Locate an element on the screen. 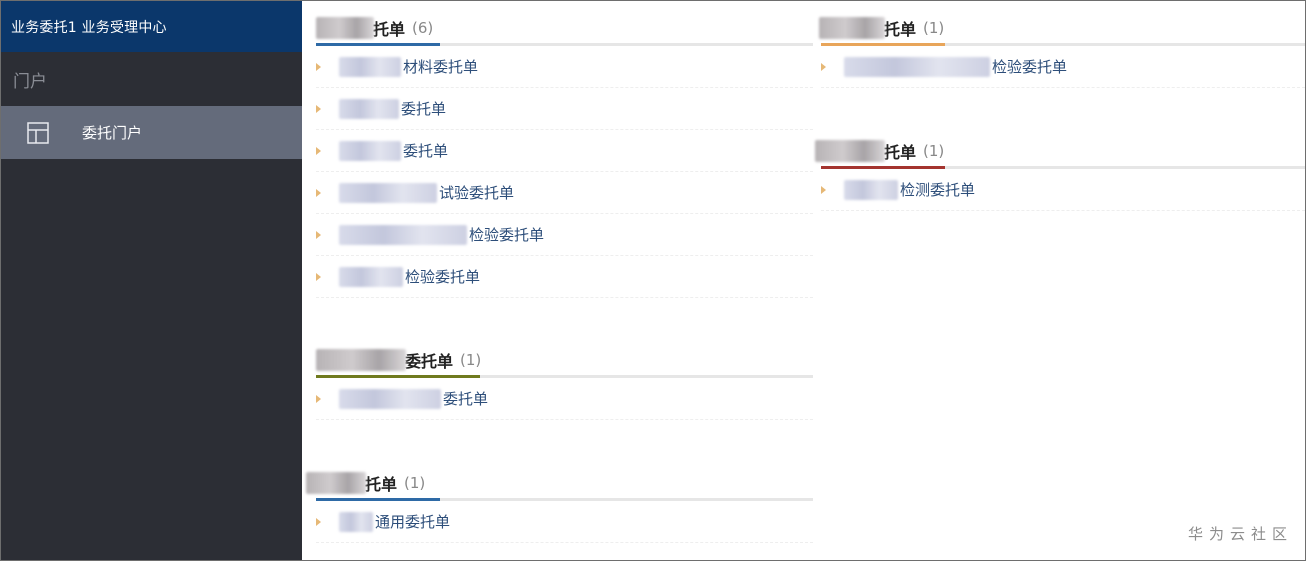 Image resolution: width=1306 pixels, height=561 pixels. group-commission: 委托单 (1) 委托单 is located at coordinates (564, 382).